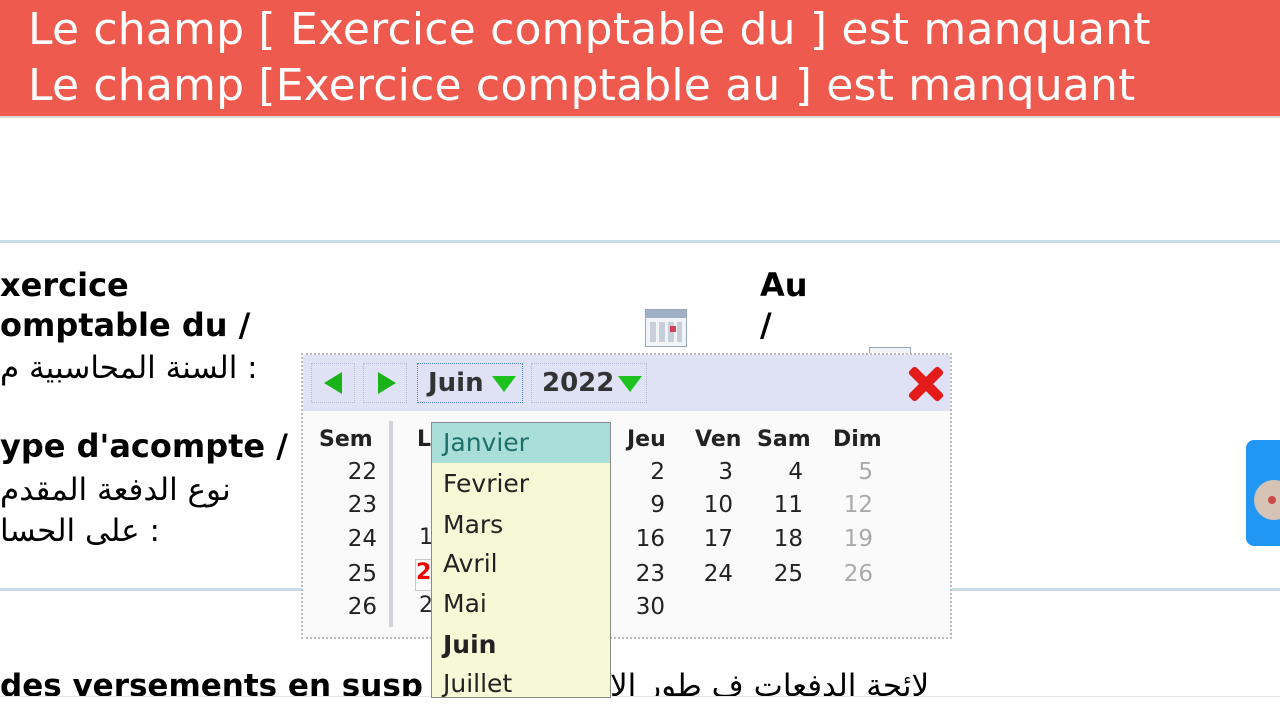 The width and height of the screenshot is (1280, 721). What do you see at coordinates (718, 439) in the screenshot?
I see `header-ven: Ven` at bounding box center [718, 439].